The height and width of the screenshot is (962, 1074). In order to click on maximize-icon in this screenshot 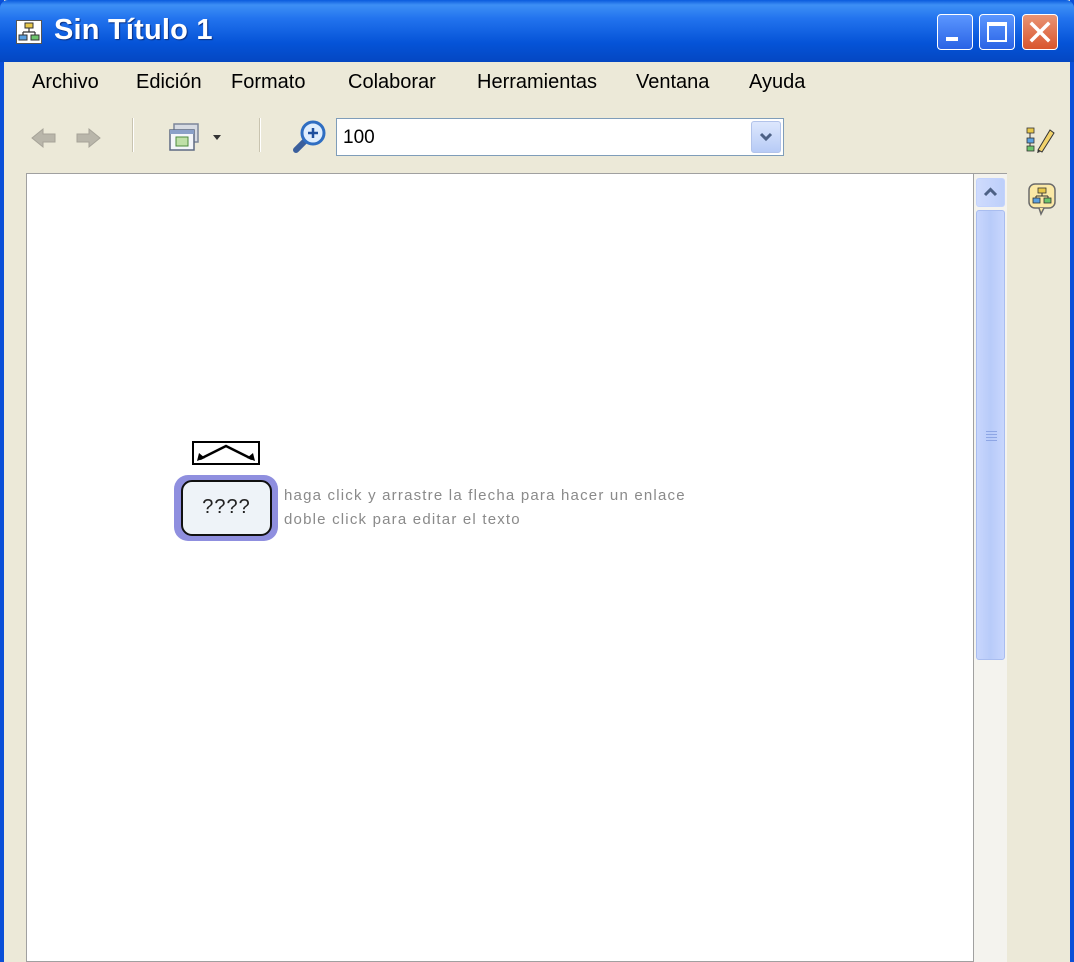, I will do `click(997, 32)`.